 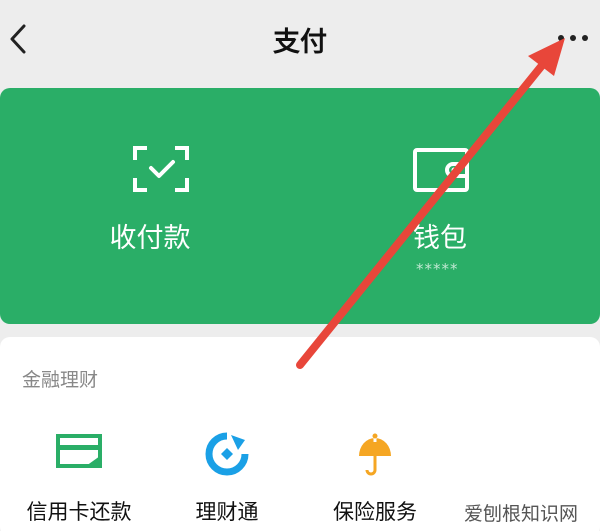 I want to click on credit-card-icon, so click(x=79, y=451).